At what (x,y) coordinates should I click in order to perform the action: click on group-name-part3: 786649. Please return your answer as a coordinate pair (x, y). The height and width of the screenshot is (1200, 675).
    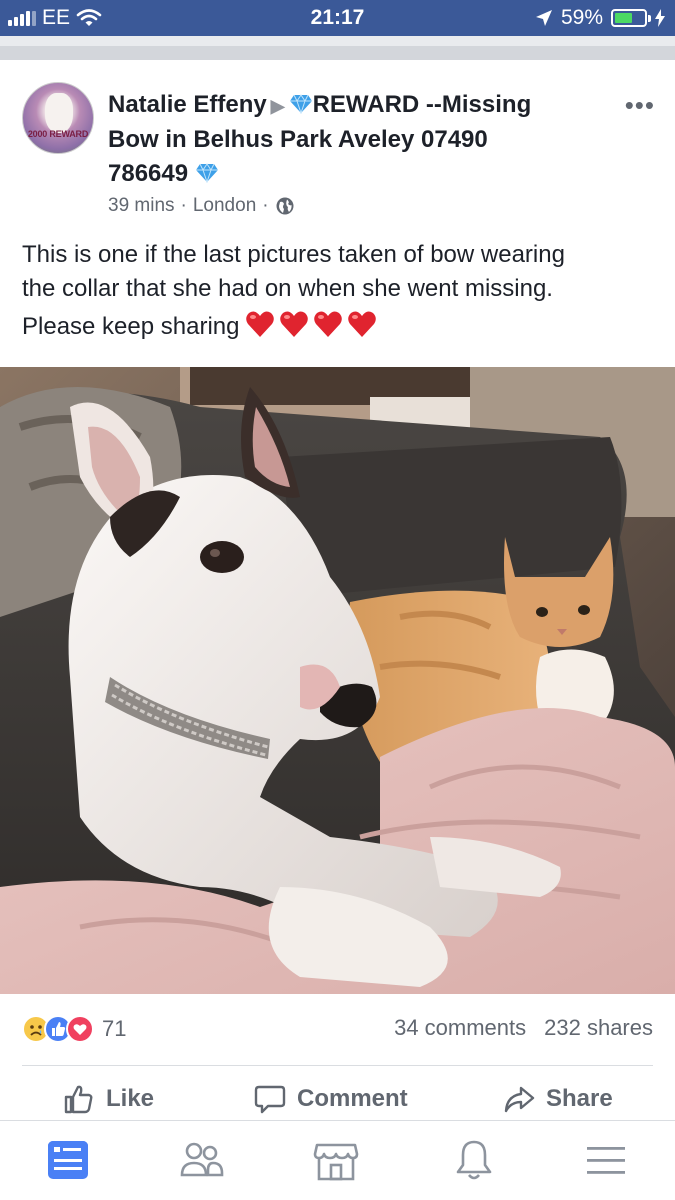
    Looking at the image, I should click on (148, 173).